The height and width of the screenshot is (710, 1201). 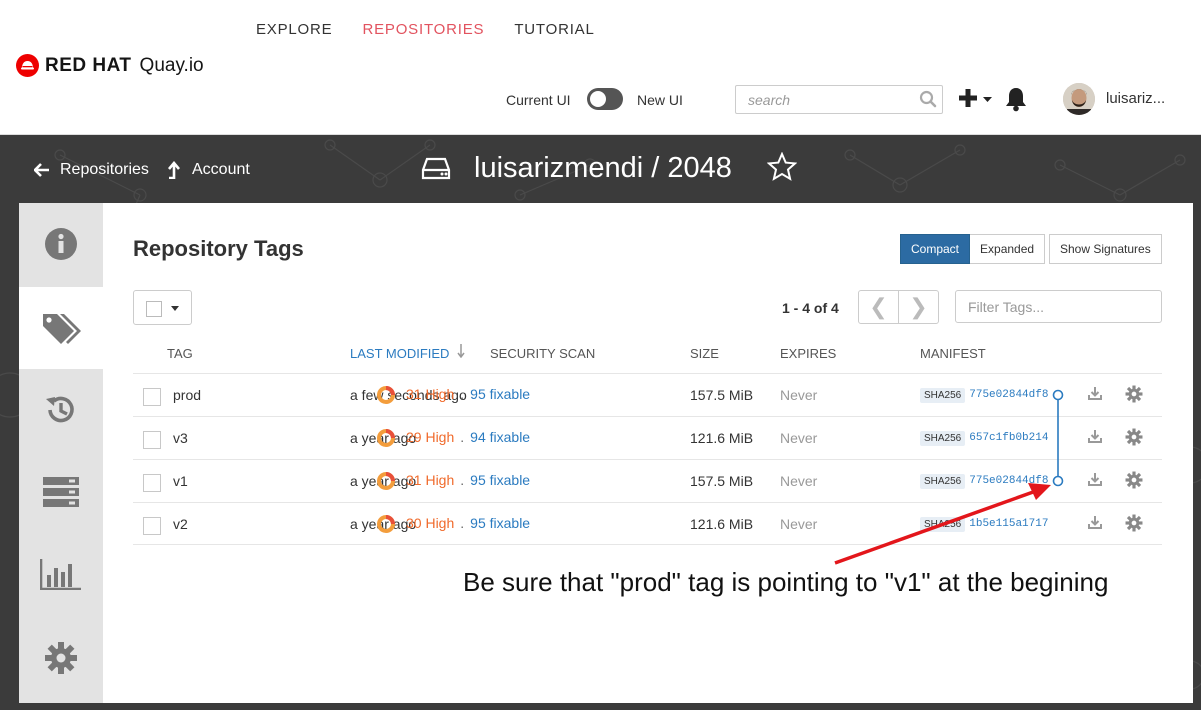 What do you see at coordinates (1058, 438) in the screenshot?
I see `same-manifest-connector` at bounding box center [1058, 438].